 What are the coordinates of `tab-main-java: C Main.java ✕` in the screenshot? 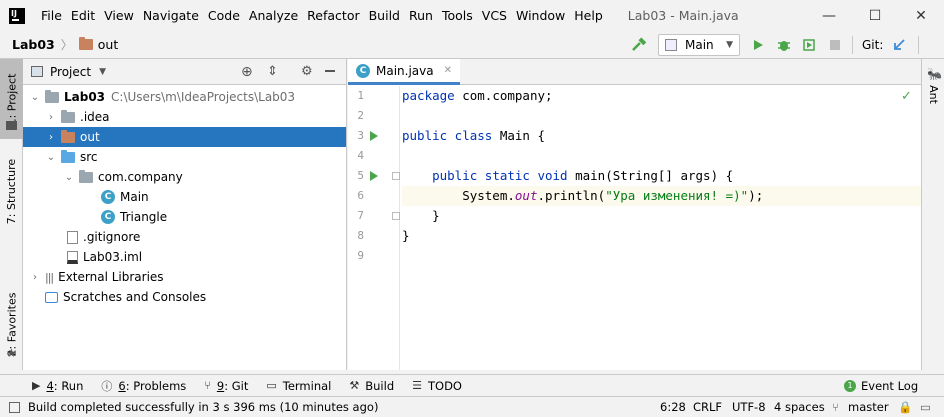 It's located at (404, 72).